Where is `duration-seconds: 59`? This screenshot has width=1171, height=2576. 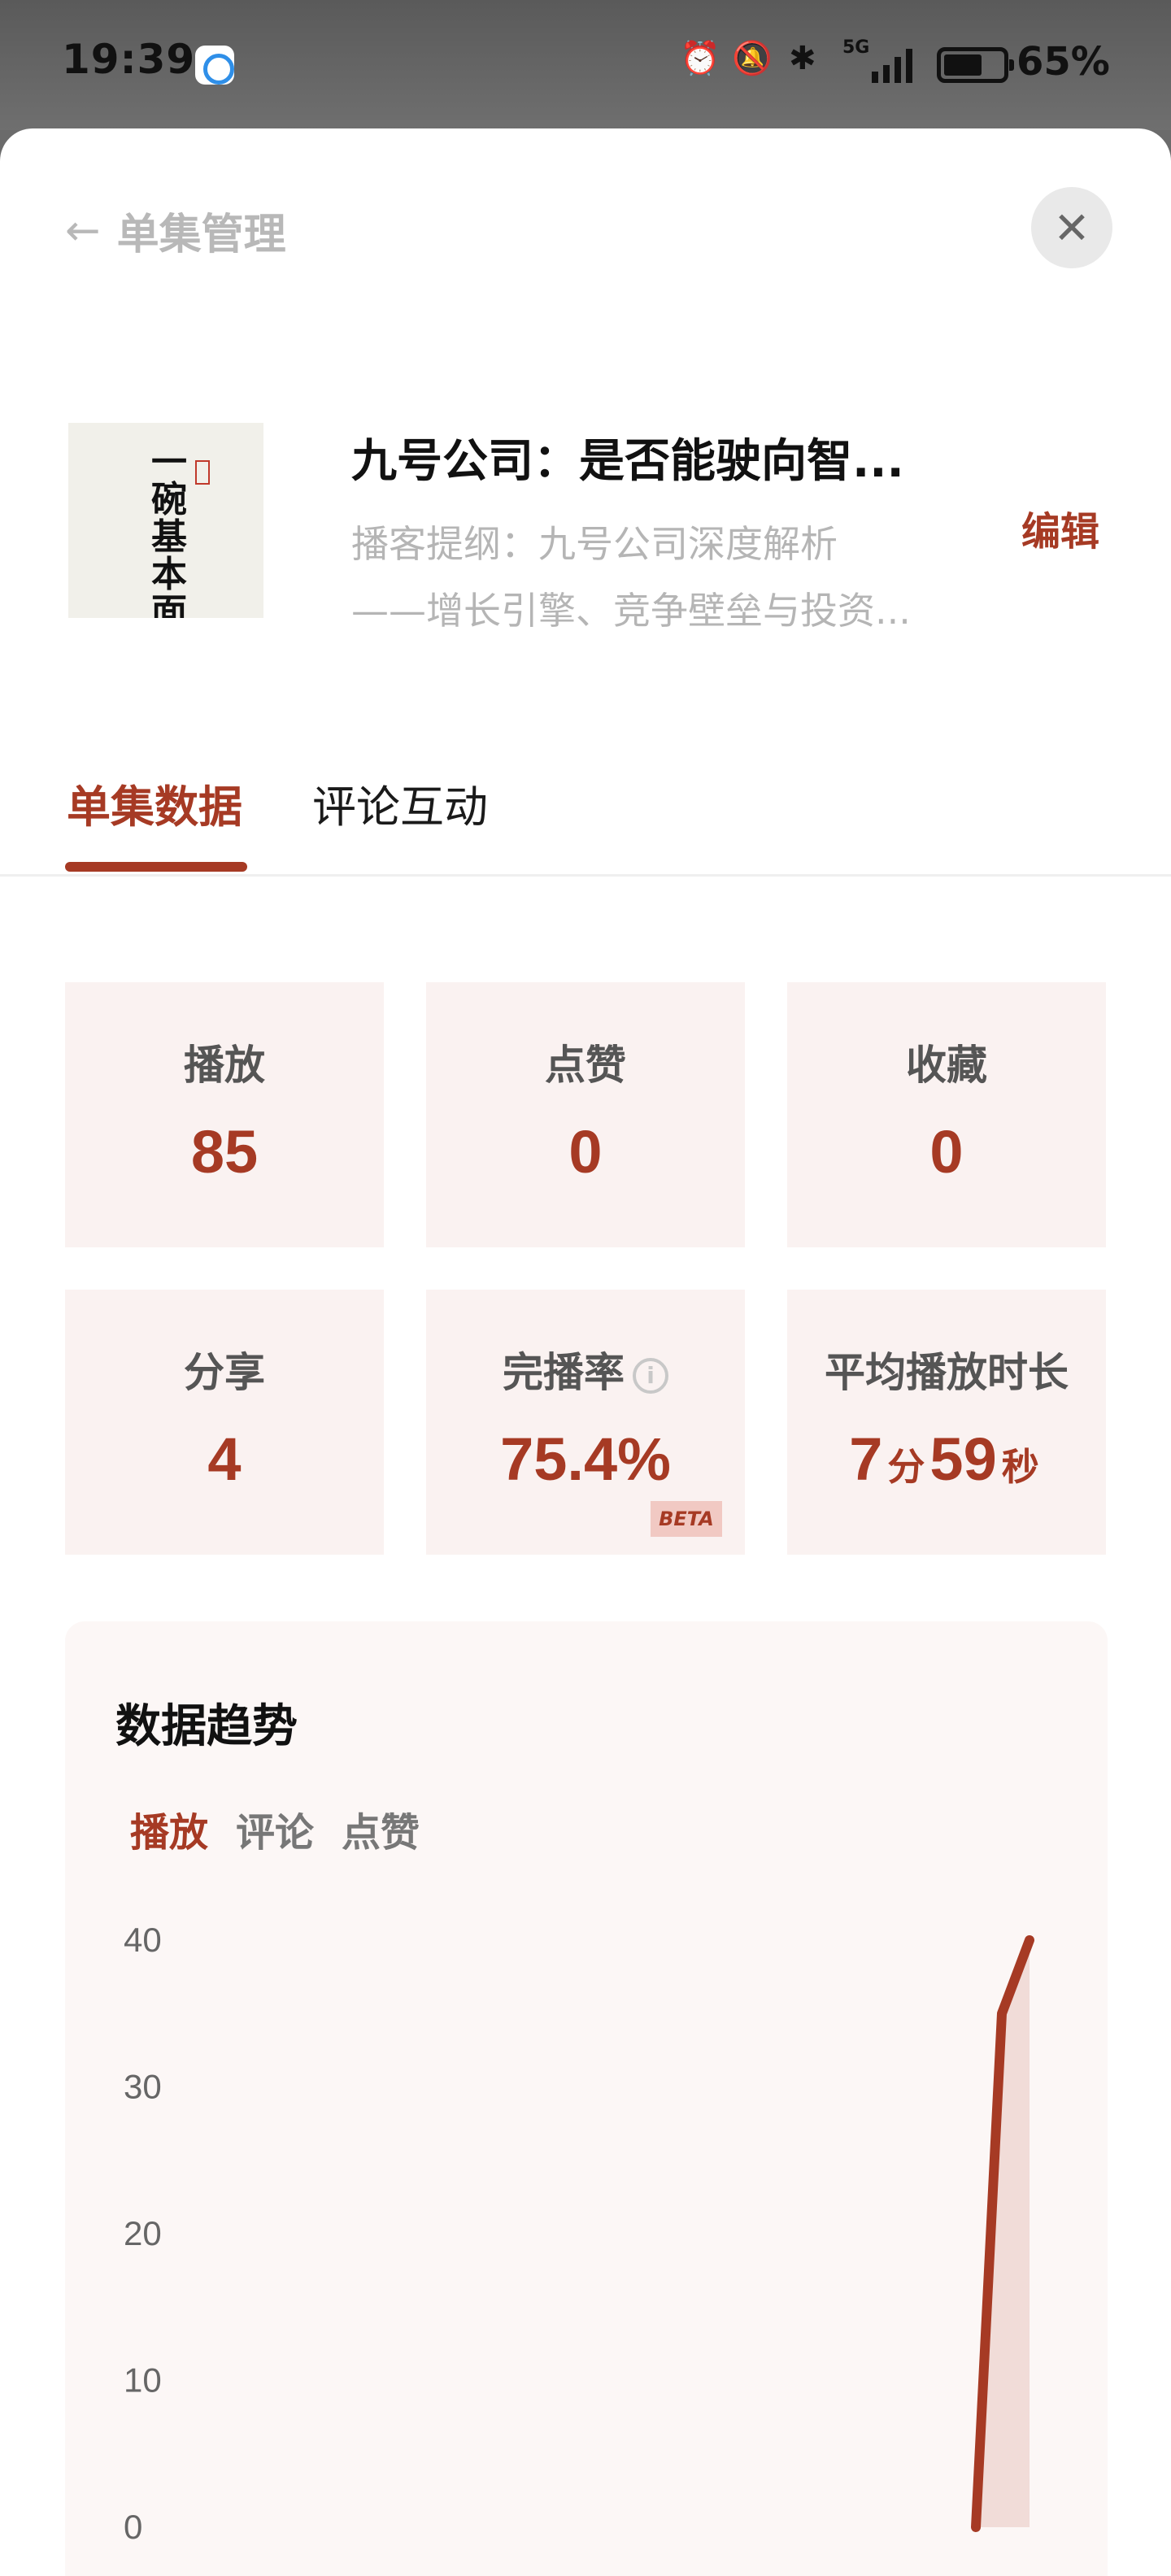 duration-seconds: 59 is located at coordinates (963, 1459).